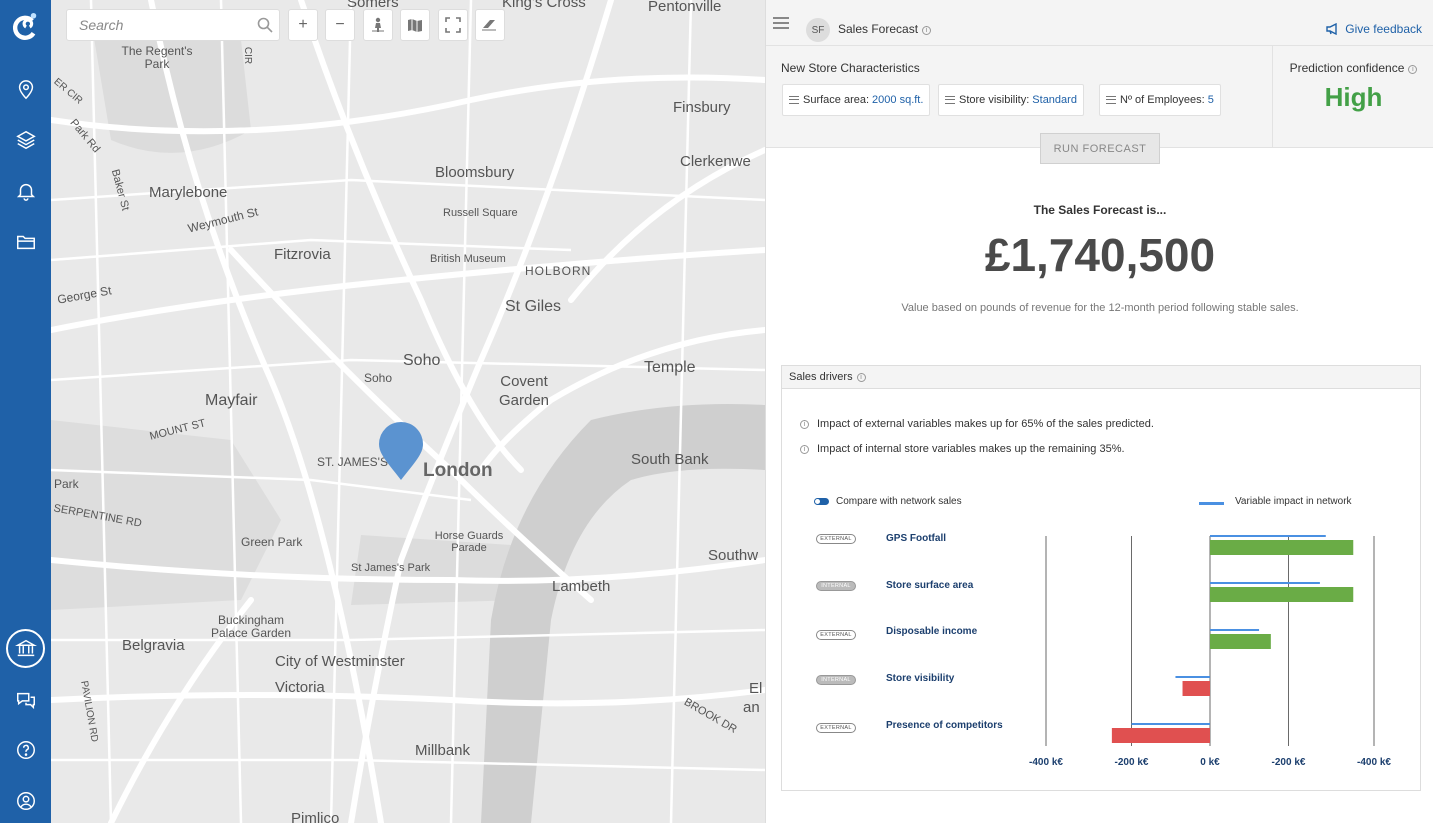  Describe the element at coordinates (1347, 68) in the screenshot. I see `confidence-label: Prediction confidence` at that location.